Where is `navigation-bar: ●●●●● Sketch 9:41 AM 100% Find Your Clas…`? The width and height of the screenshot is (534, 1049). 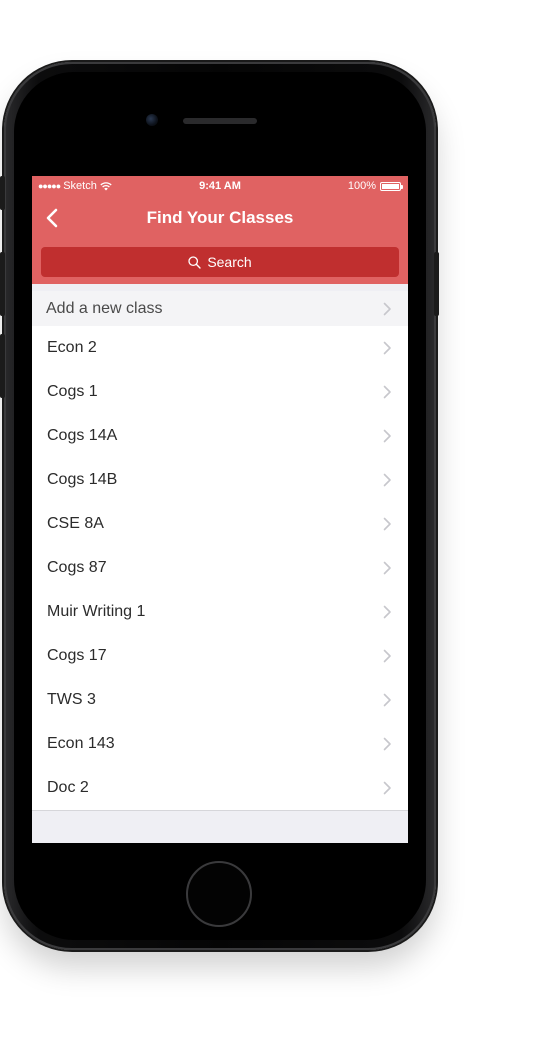 navigation-bar: ●●●●● Sketch 9:41 AM 100% Find Your Clas… is located at coordinates (220, 230).